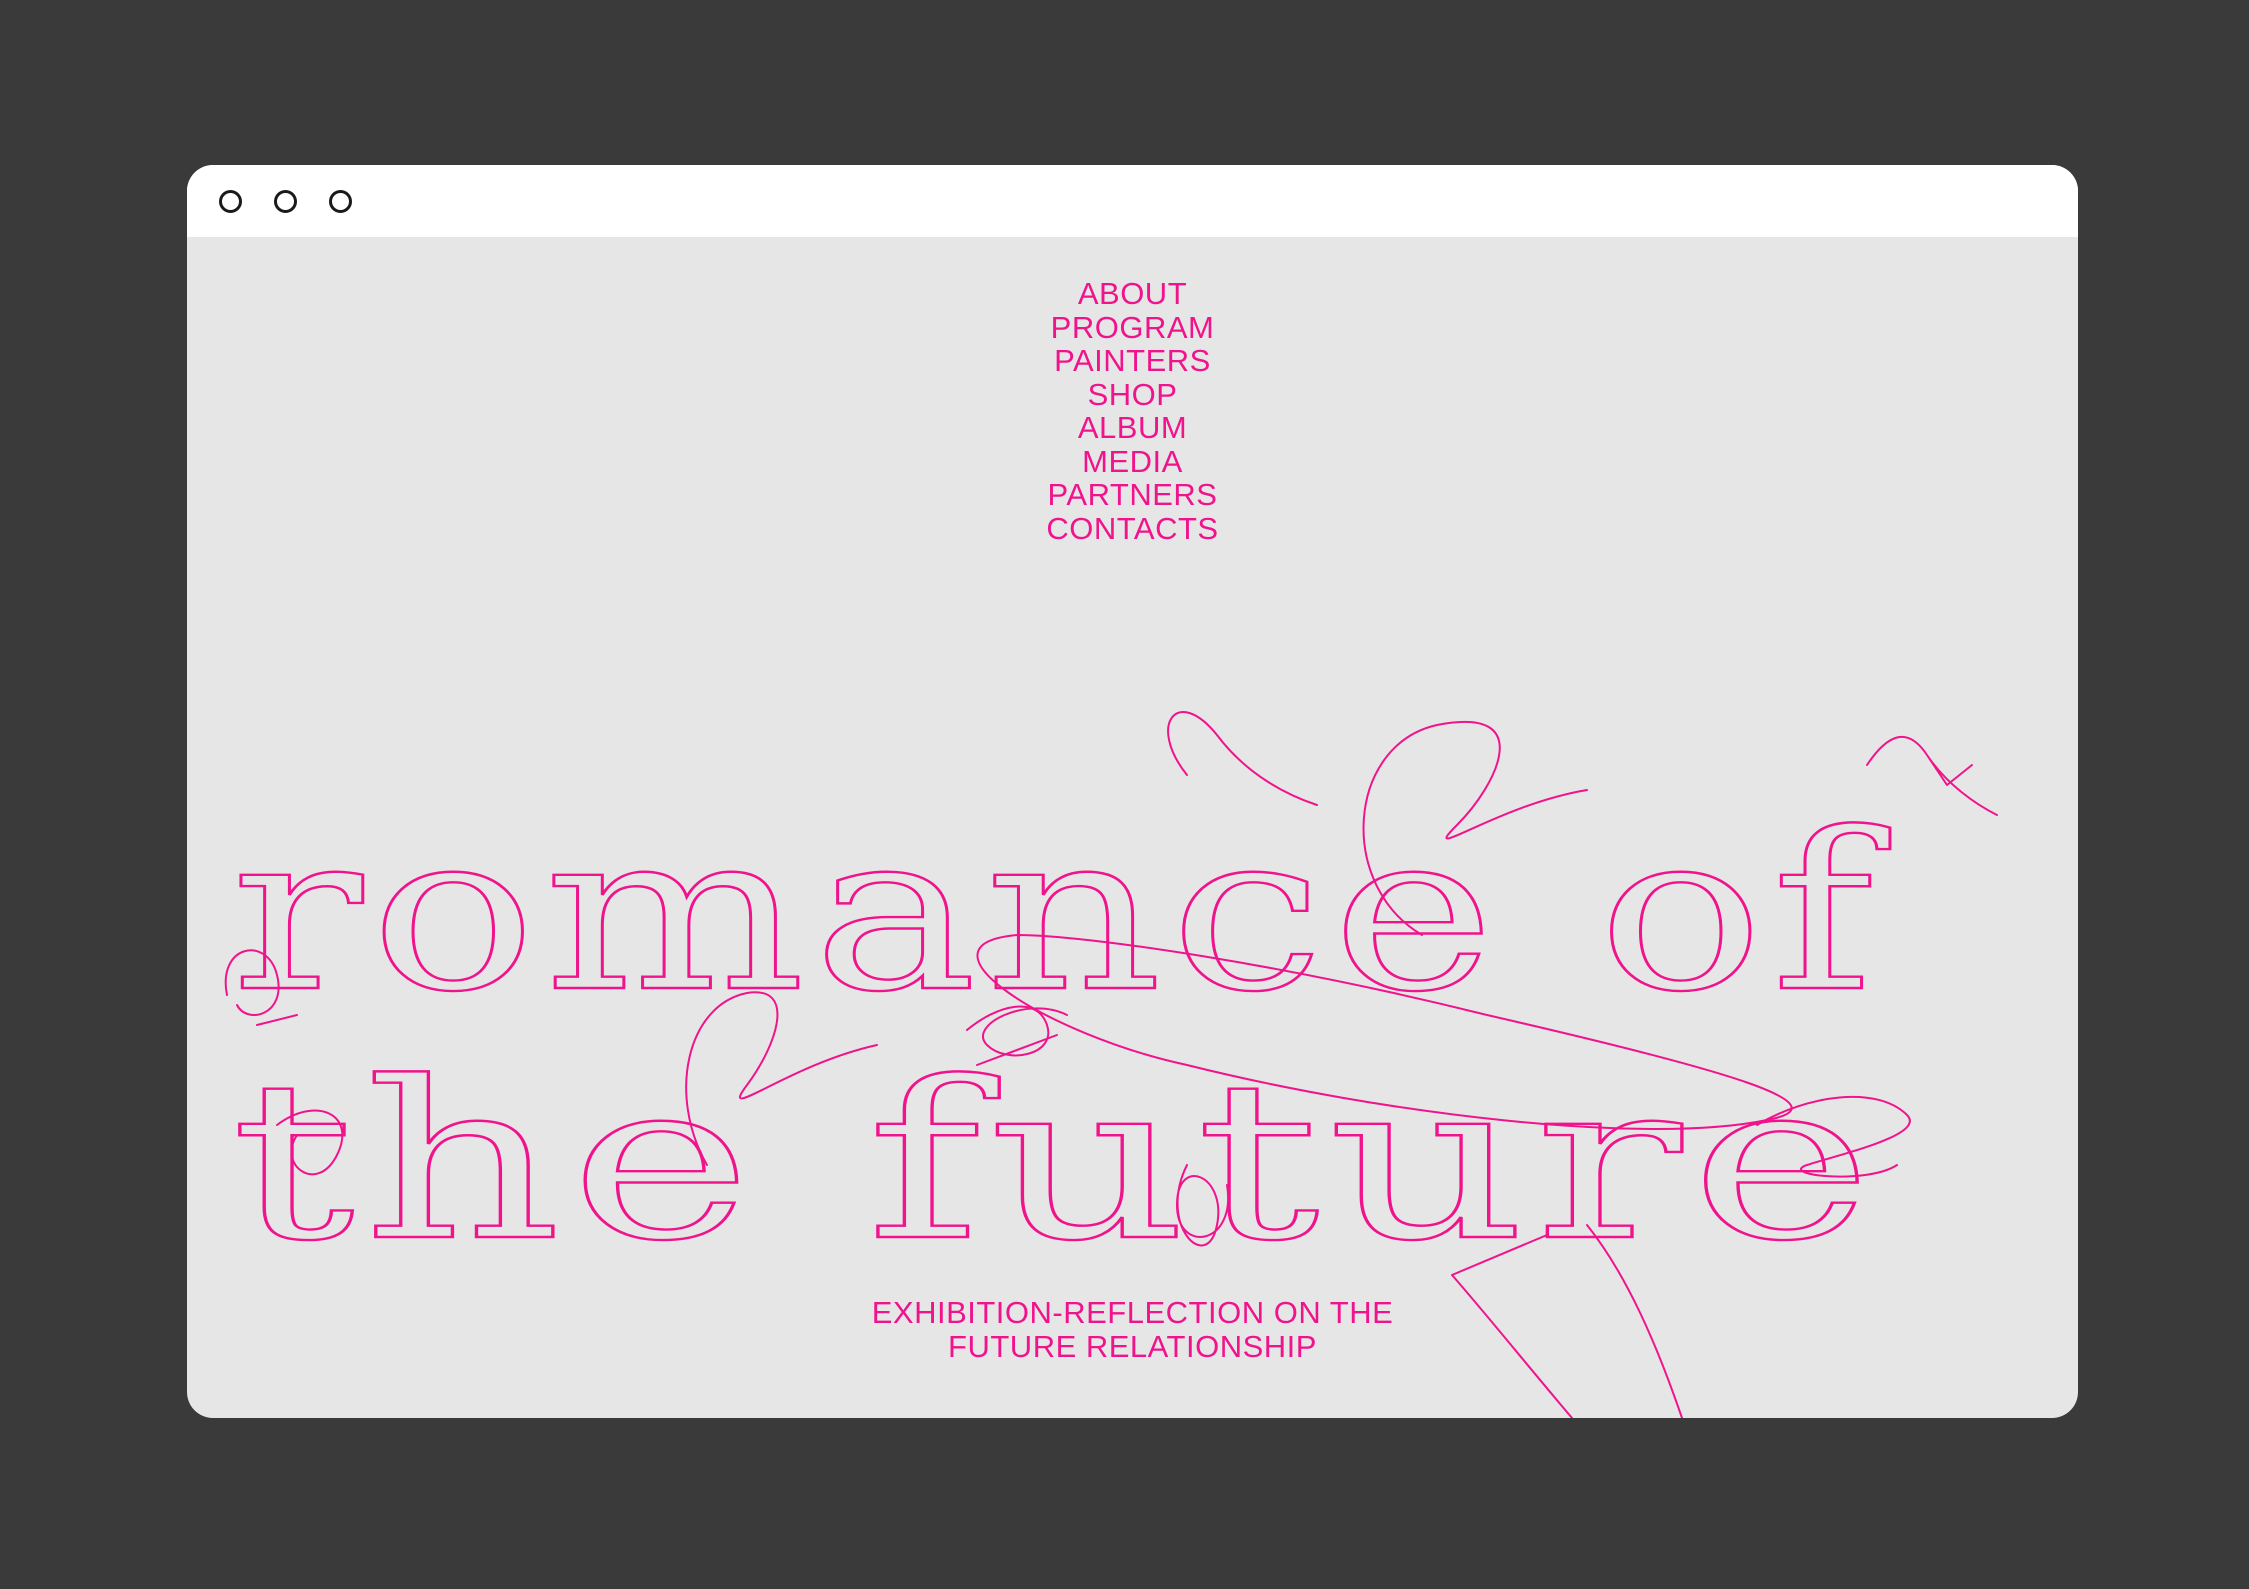 The height and width of the screenshot is (1589, 2249). What do you see at coordinates (261, 987) in the screenshot?
I see `scribble-knot-r` at bounding box center [261, 987].